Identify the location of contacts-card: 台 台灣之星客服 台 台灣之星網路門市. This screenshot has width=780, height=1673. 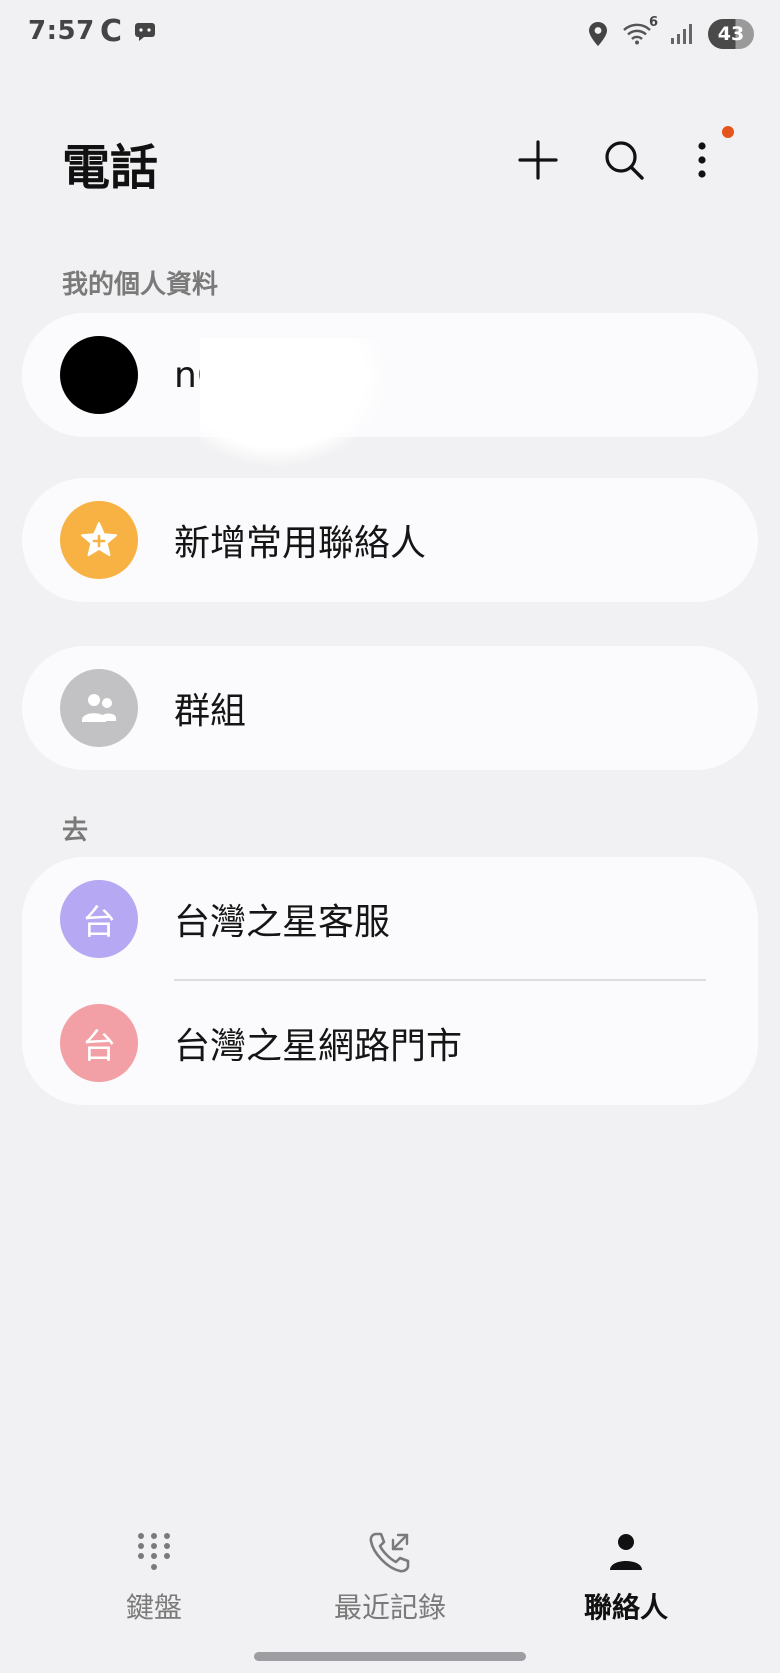
(390, 981).